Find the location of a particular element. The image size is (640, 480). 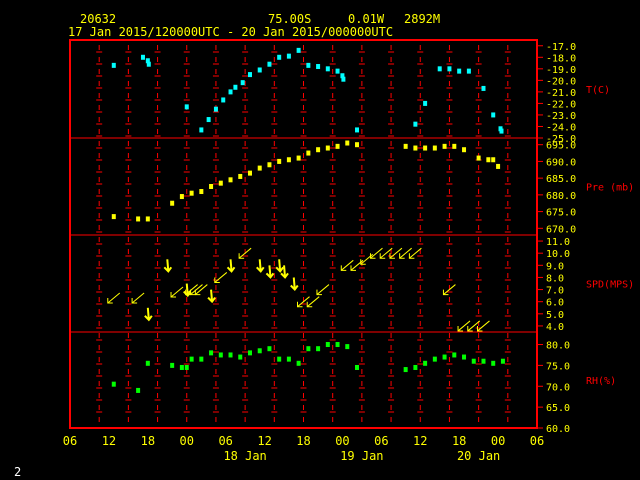

wind-axis-label: SPD(MPS) is located at coordinates (610, 285).